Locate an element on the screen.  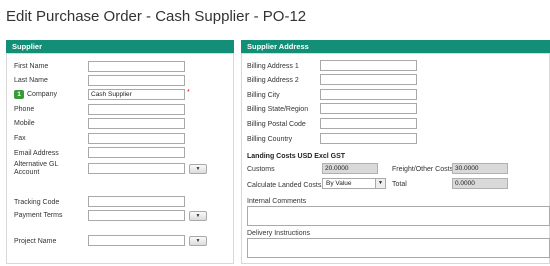
billing-address-2-field is located at coordinates (368, 79).